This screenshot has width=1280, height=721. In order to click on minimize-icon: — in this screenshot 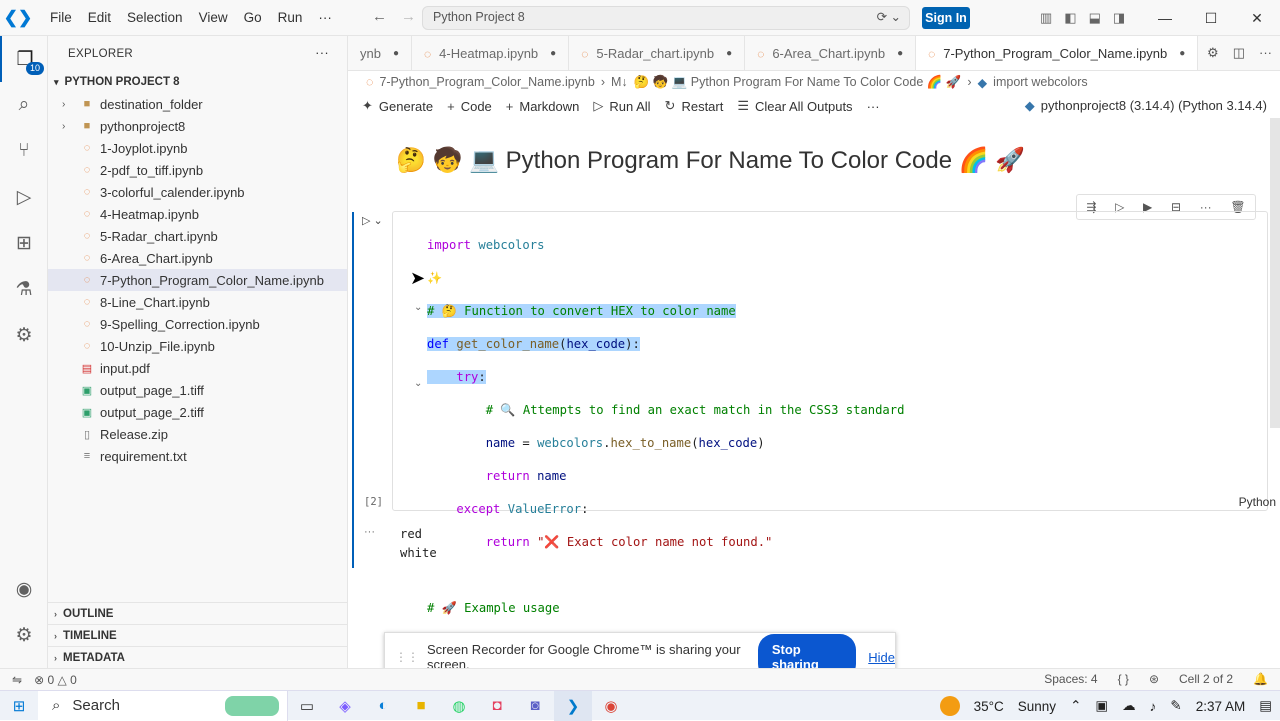, I will do `click(1165, 18)`.